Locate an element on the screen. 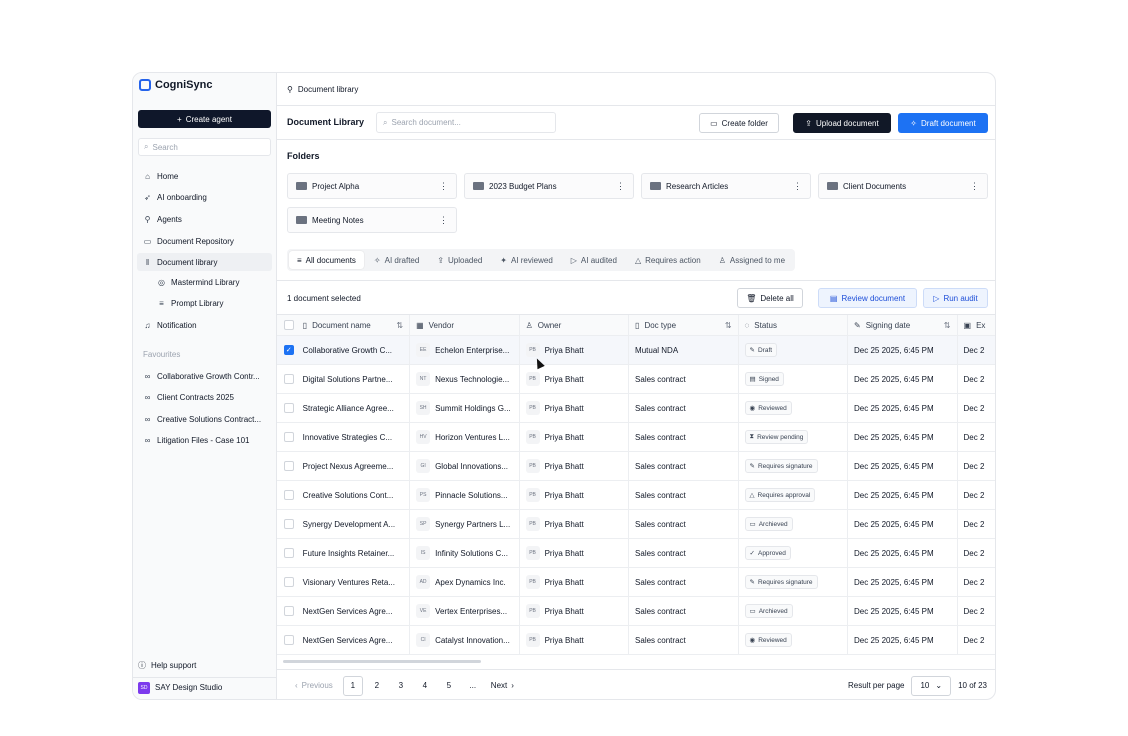  column-header: ♙ Owner is located at coordinates (575, 325).